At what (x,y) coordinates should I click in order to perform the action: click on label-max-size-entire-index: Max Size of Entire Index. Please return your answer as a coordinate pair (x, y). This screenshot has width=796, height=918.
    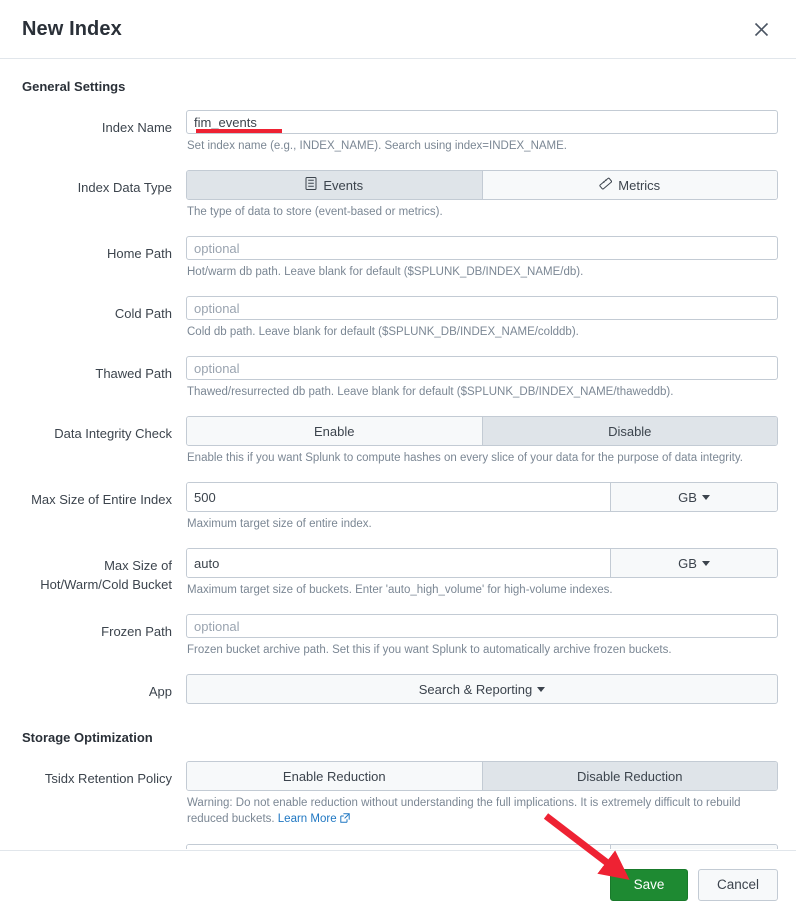
    Looking at the image, I should click on (101, 499).